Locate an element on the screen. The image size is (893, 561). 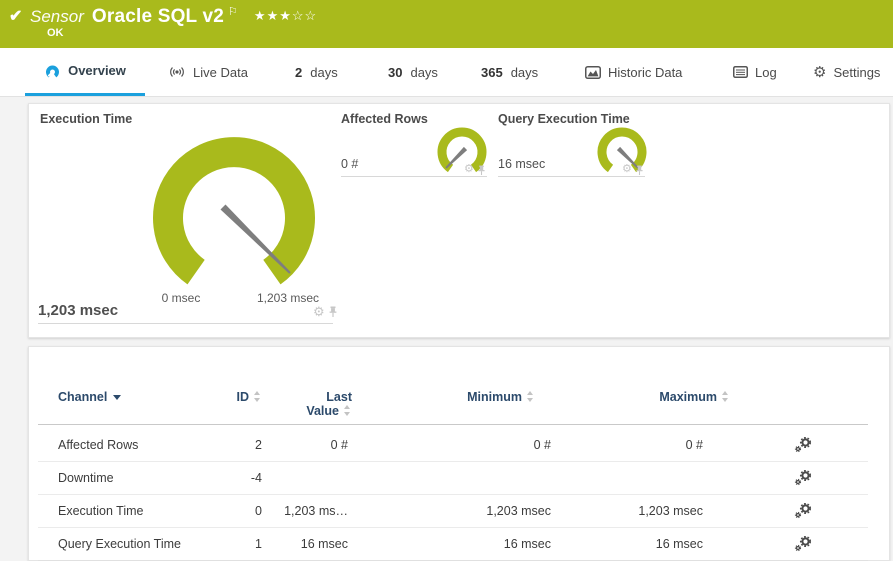
stars-empty: ☆☆ is located at coordinates (304, 15).